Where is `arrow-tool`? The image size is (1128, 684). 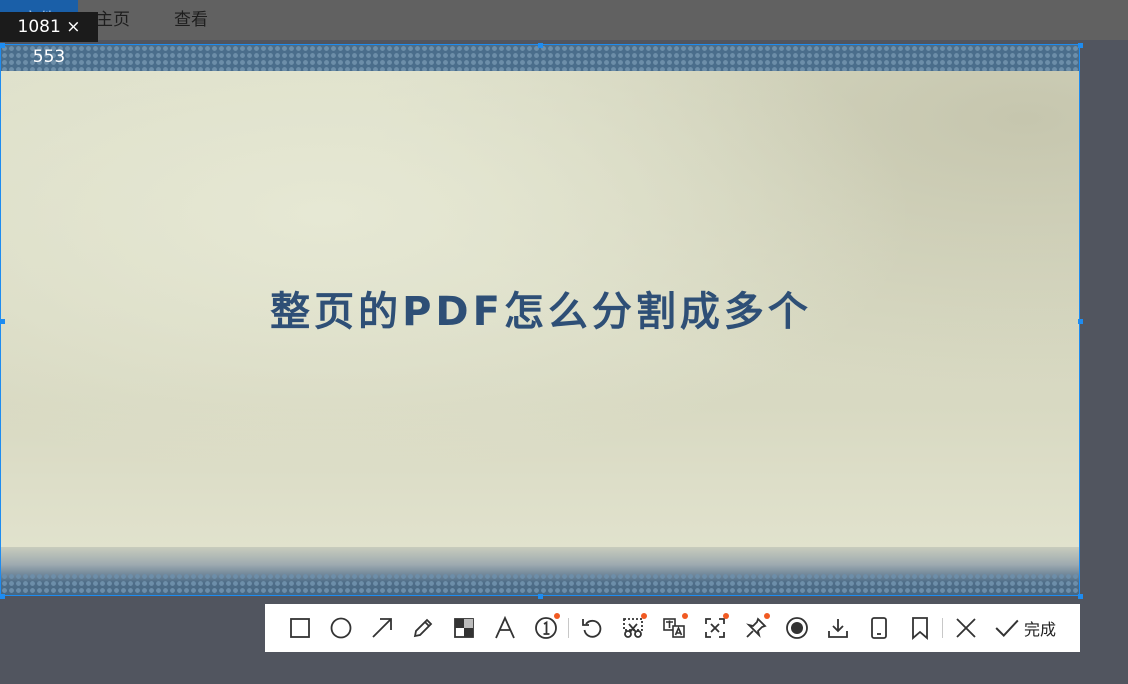
arrow-tool is located at coordinates (381, 628).